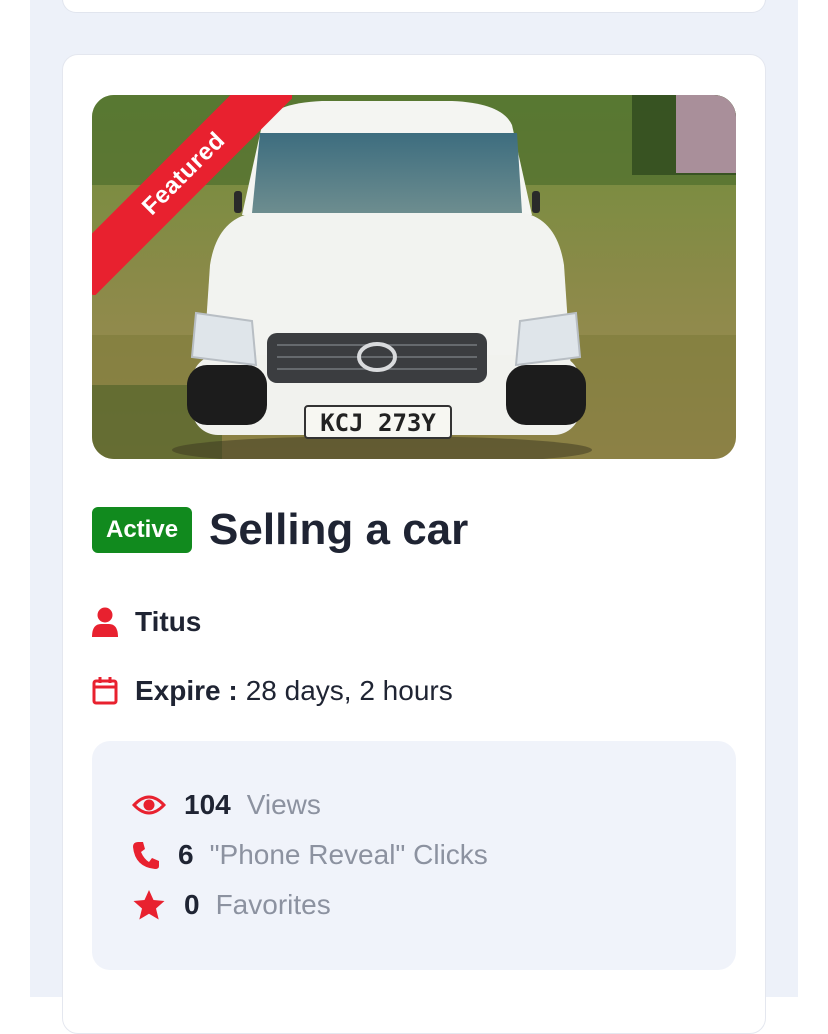 The image size is (828, 1034). Describe the element at coordinates (338, 530) in the screenshot. I see `listing-title: Selling a car` at that location.